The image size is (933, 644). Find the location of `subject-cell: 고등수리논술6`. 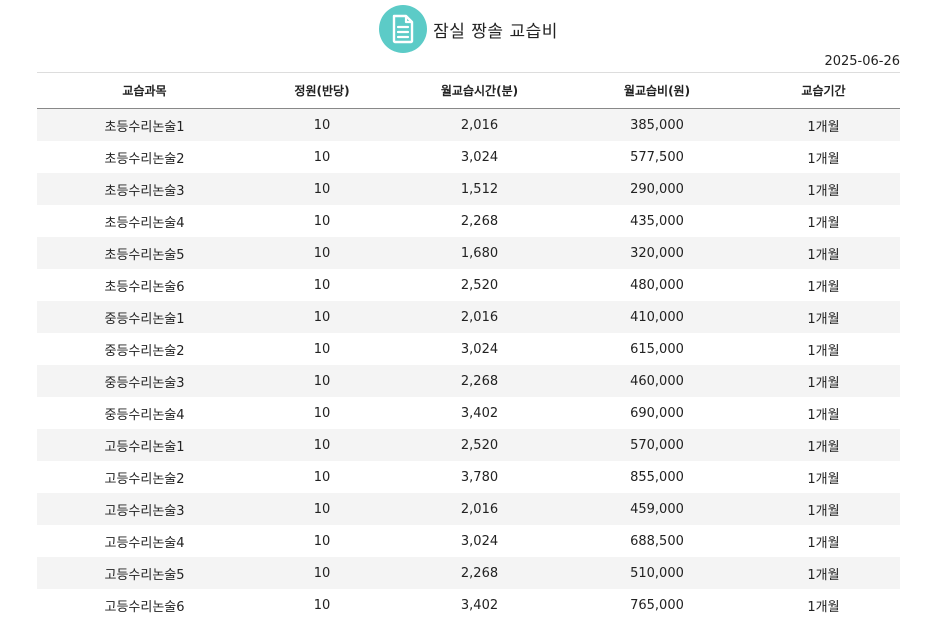

subject-cell: 고등수리논술6 is located at coordinates (144, 605).